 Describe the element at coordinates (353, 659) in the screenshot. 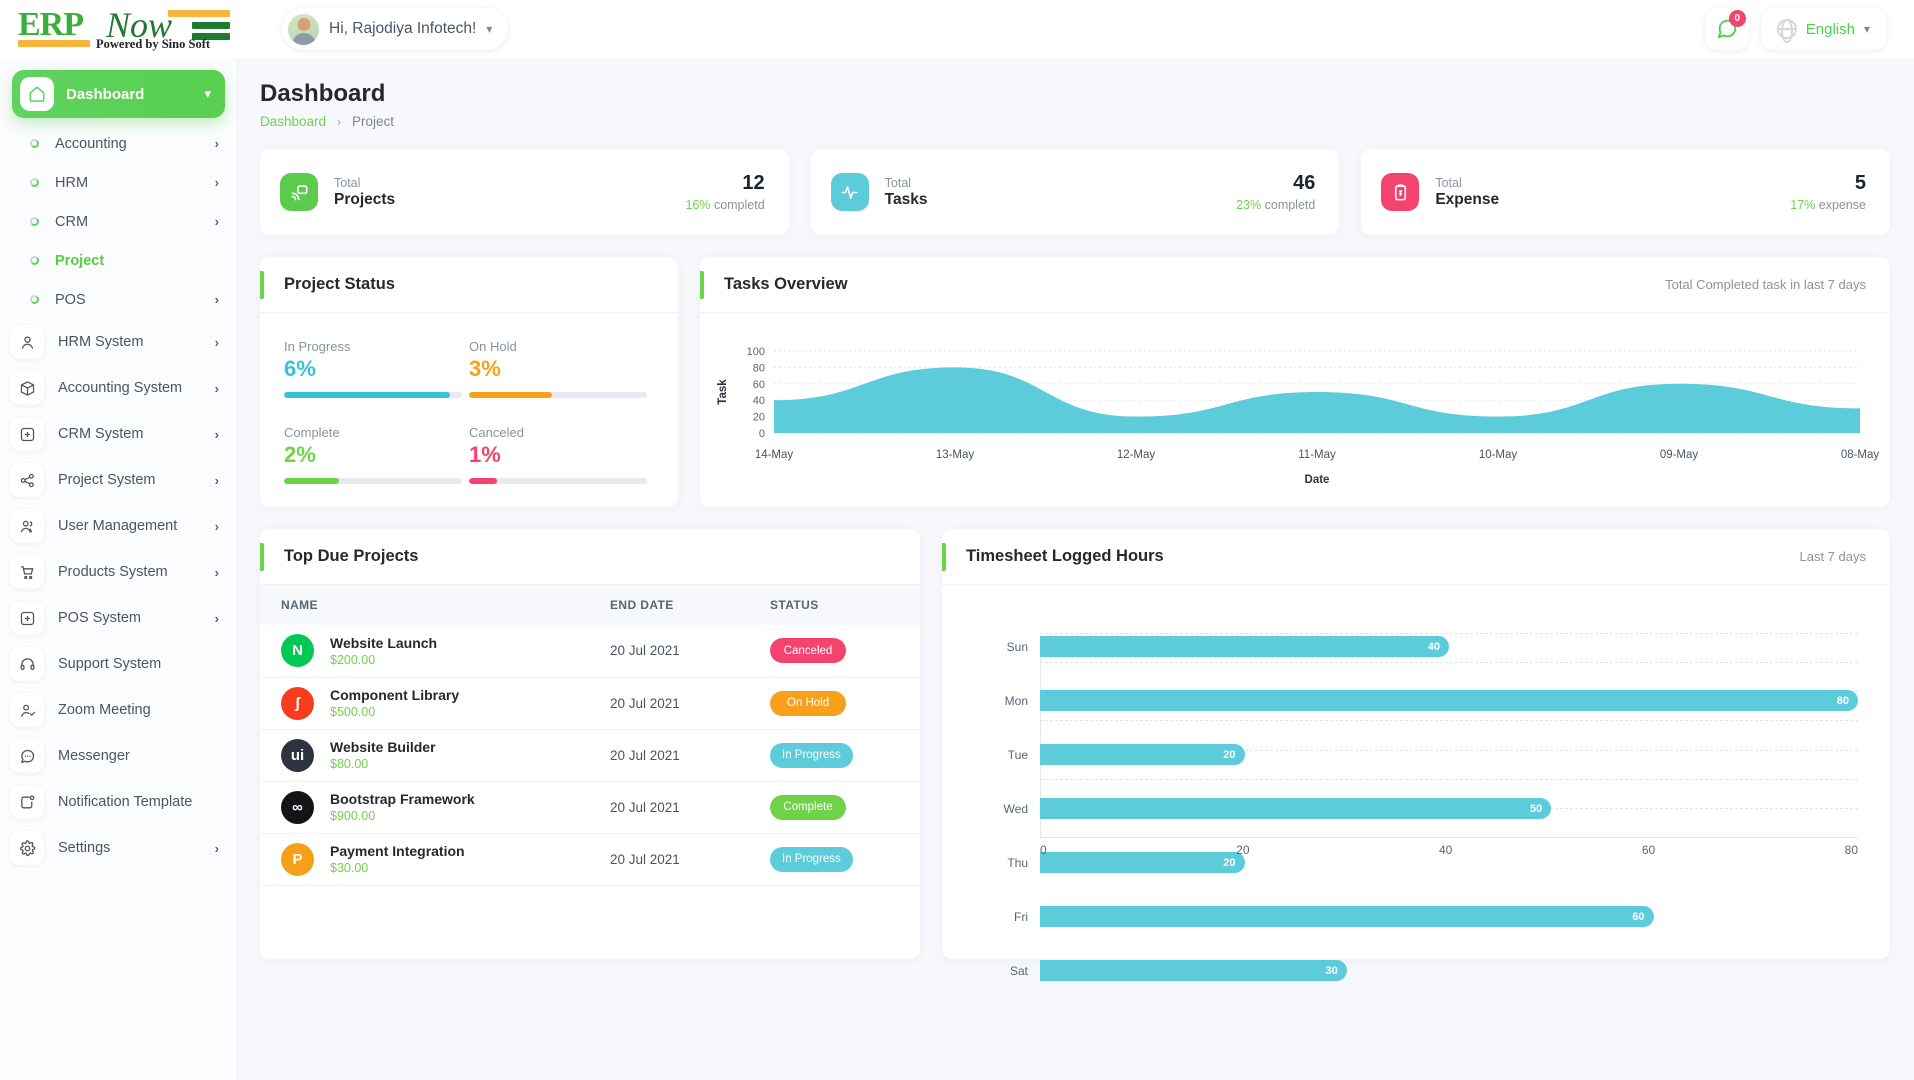

I see `project-cost: $200.00` at that location.